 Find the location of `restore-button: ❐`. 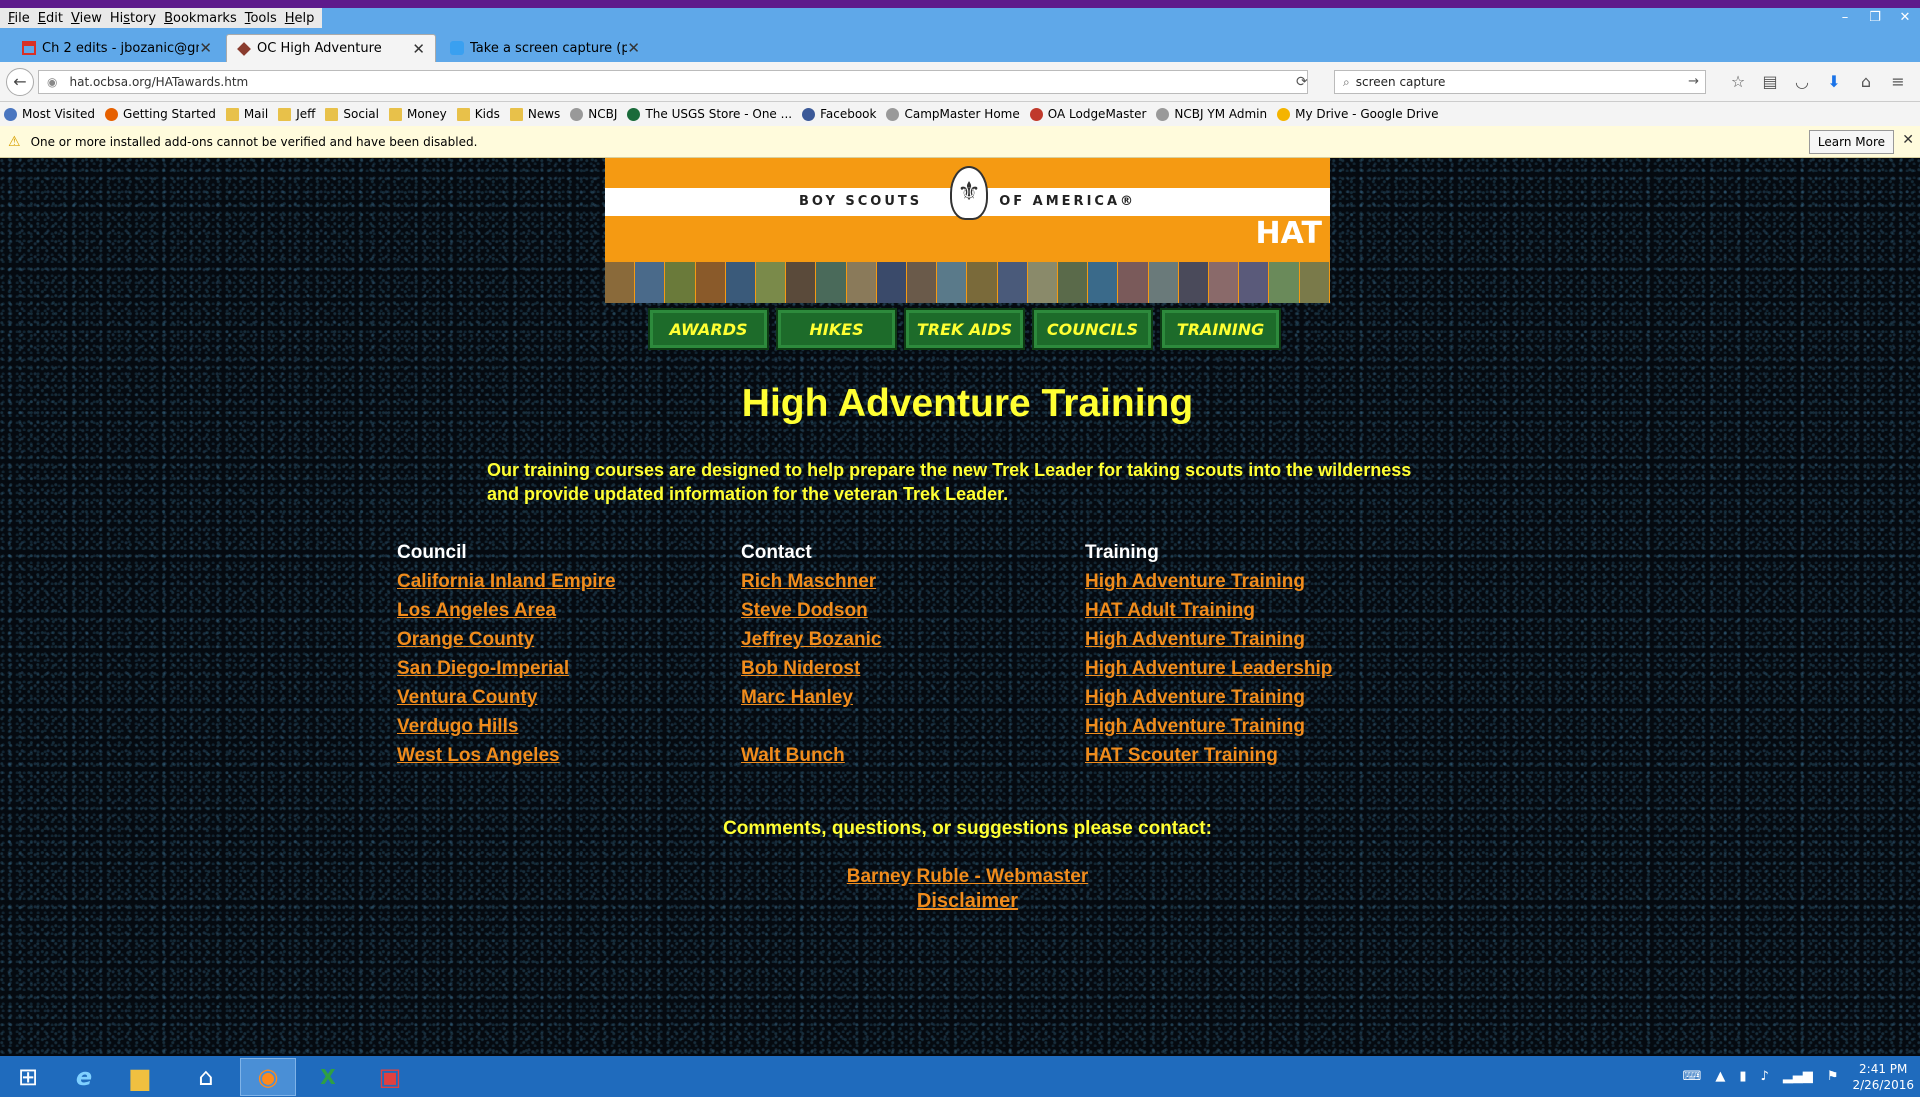

restore-button: ❐ is located at coordinates (1875, 18).